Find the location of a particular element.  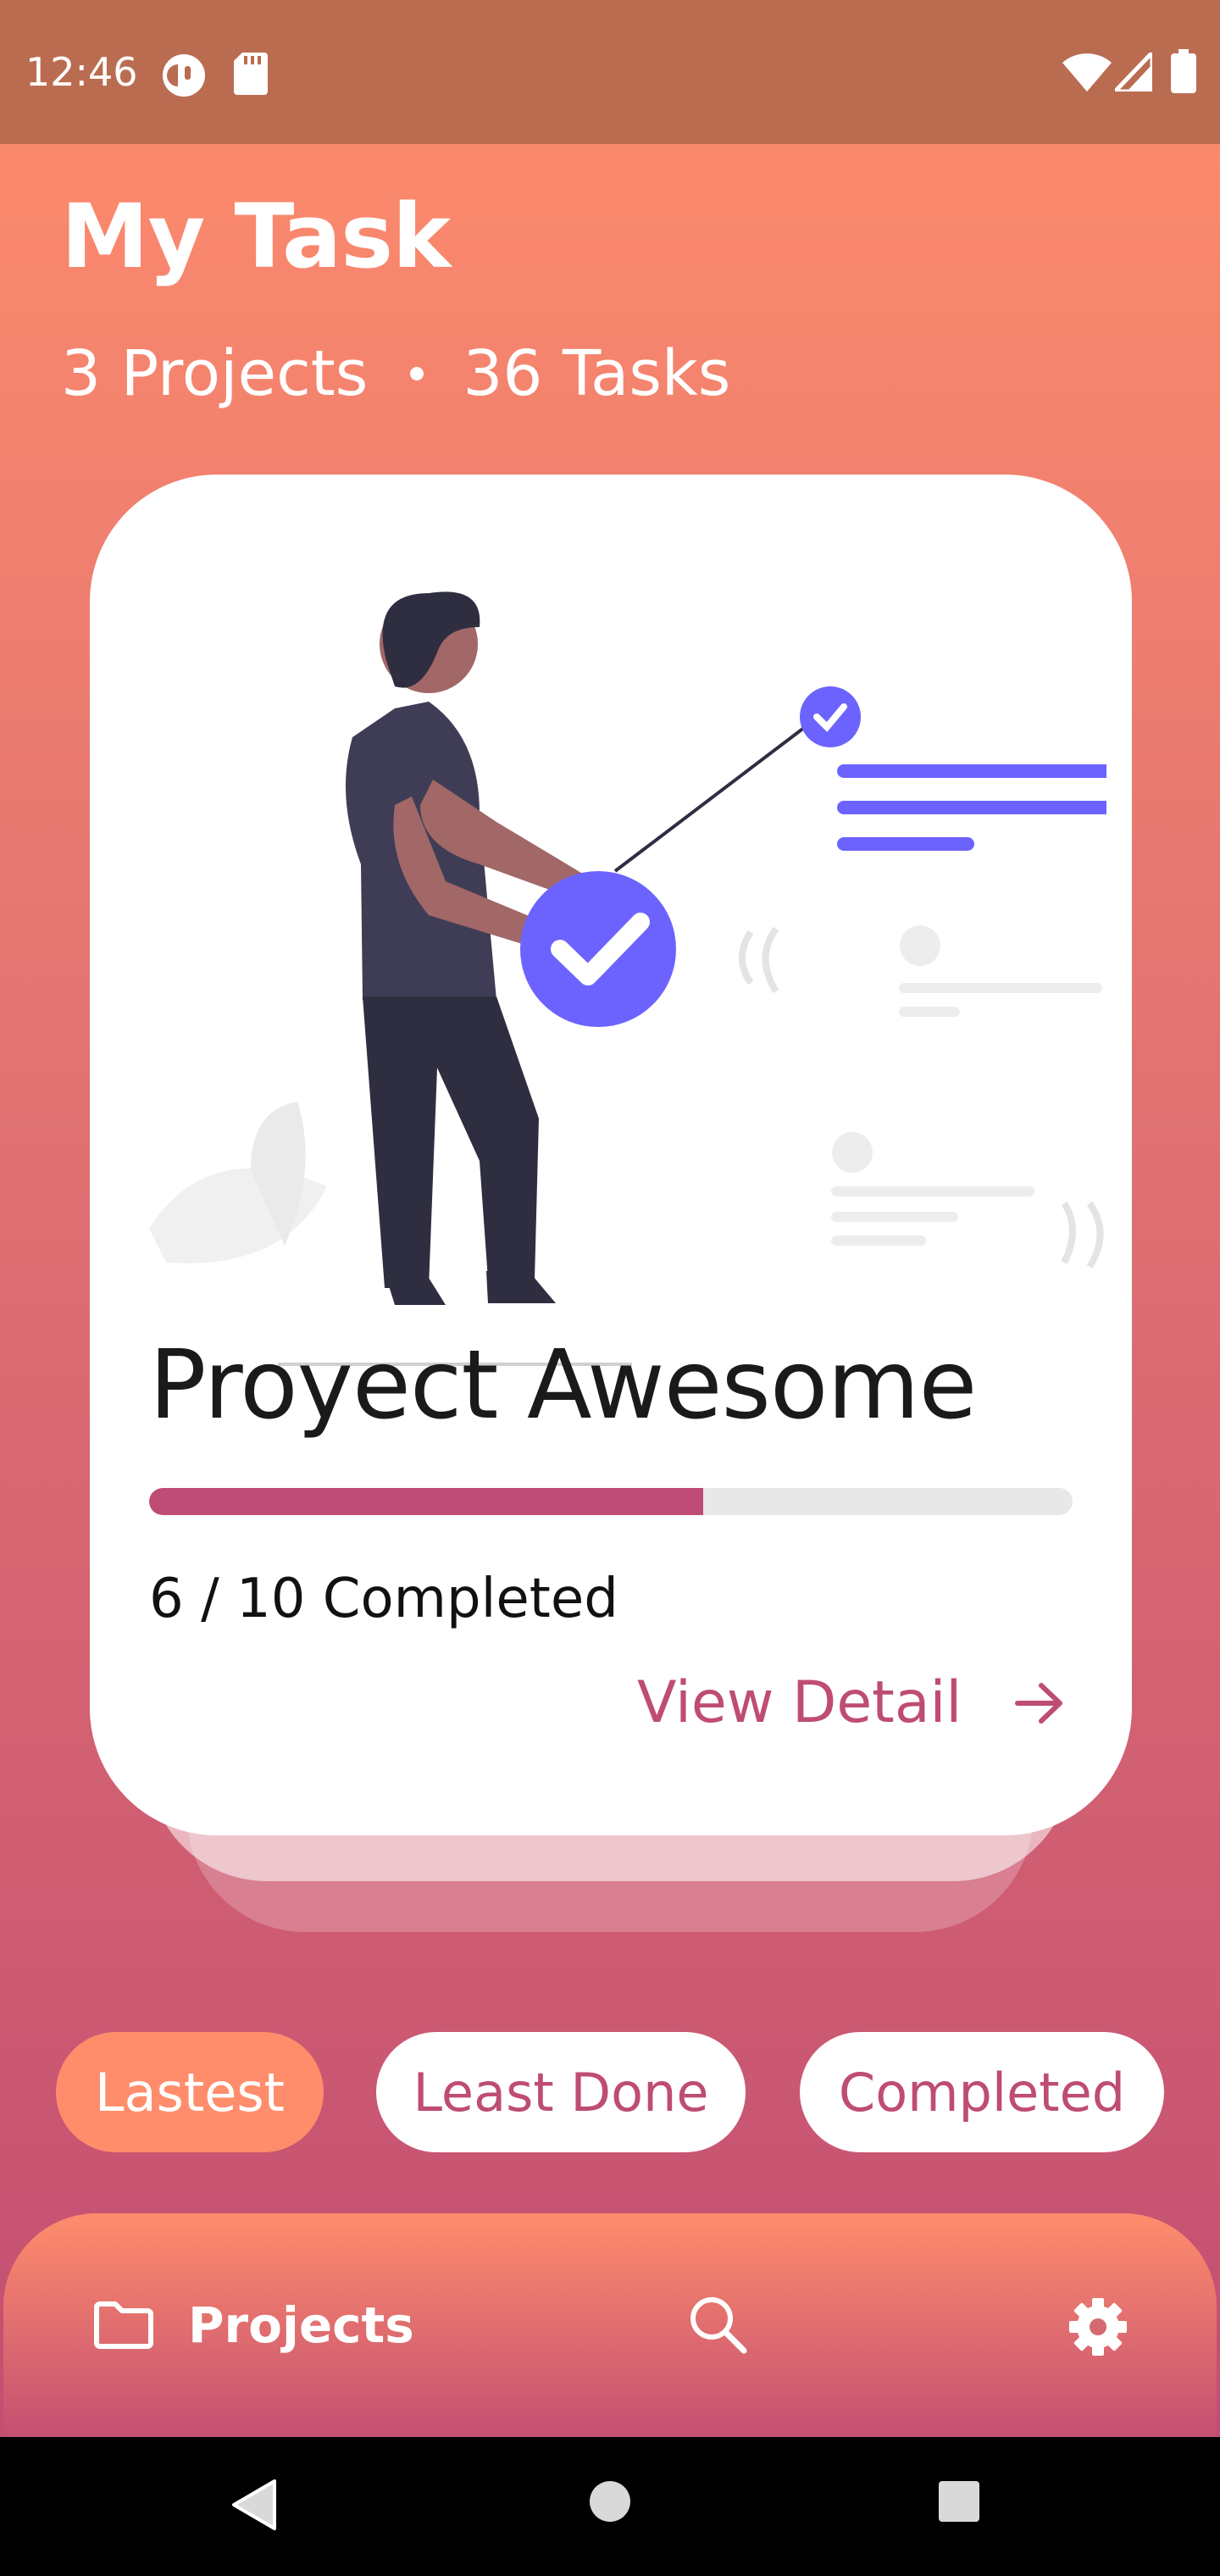

gear-icon is located at coordinates (1098, 2326).